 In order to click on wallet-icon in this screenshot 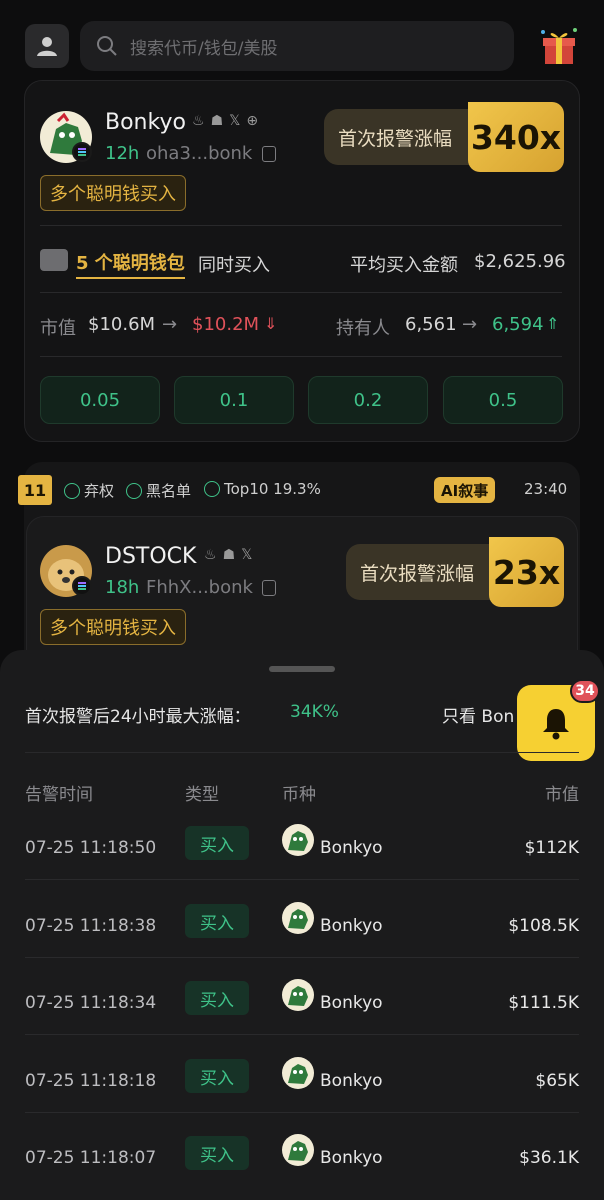, I will do `click(54, 260)`.